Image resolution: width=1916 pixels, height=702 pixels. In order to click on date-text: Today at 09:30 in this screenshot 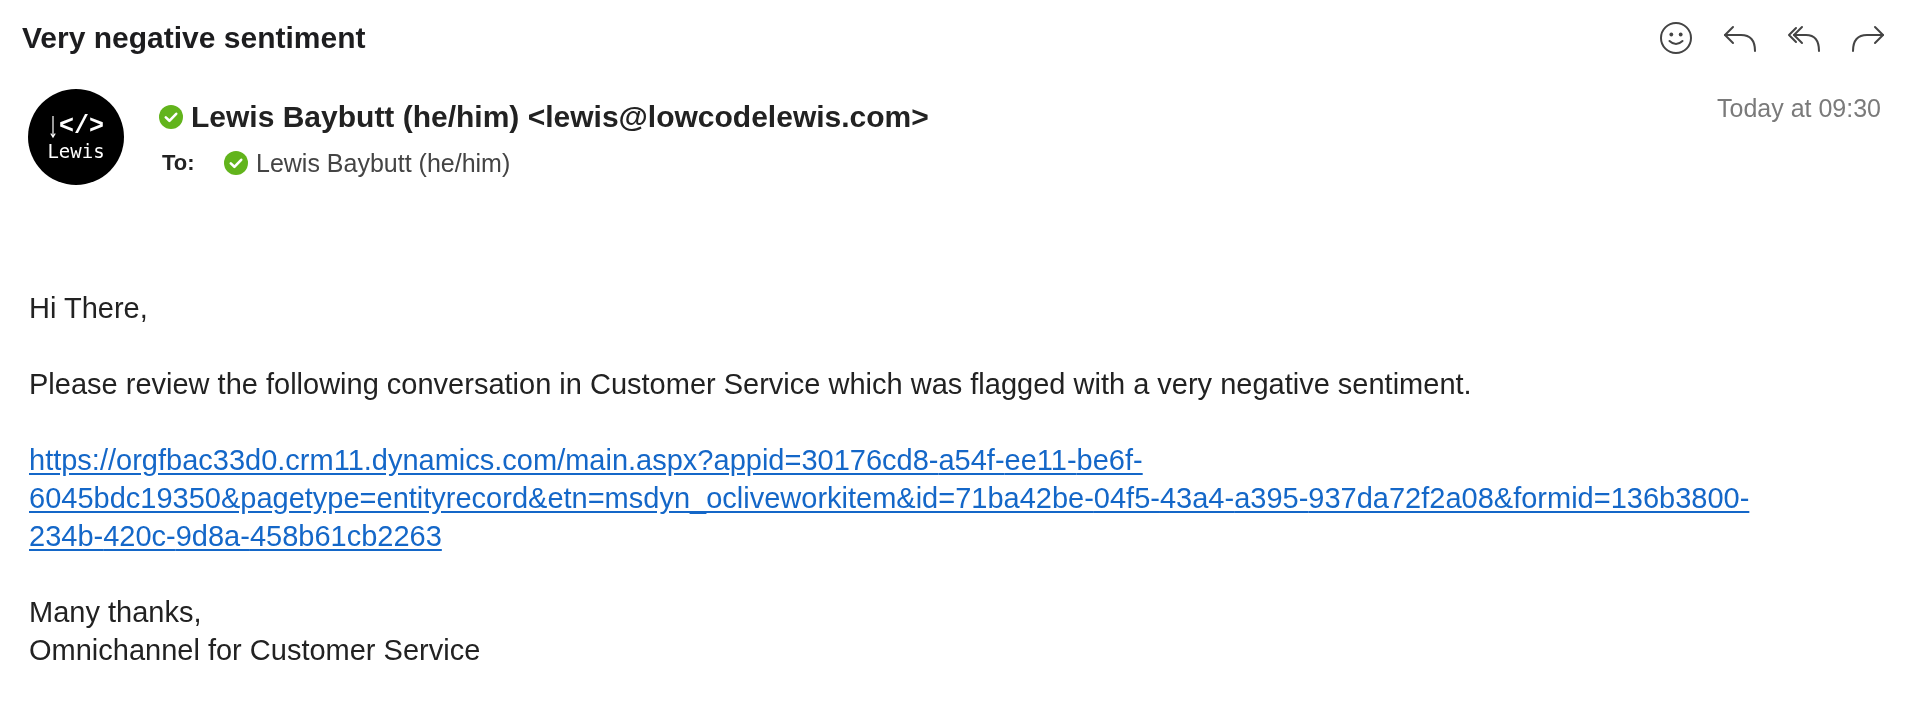, I will do `click(1799, 108)`.